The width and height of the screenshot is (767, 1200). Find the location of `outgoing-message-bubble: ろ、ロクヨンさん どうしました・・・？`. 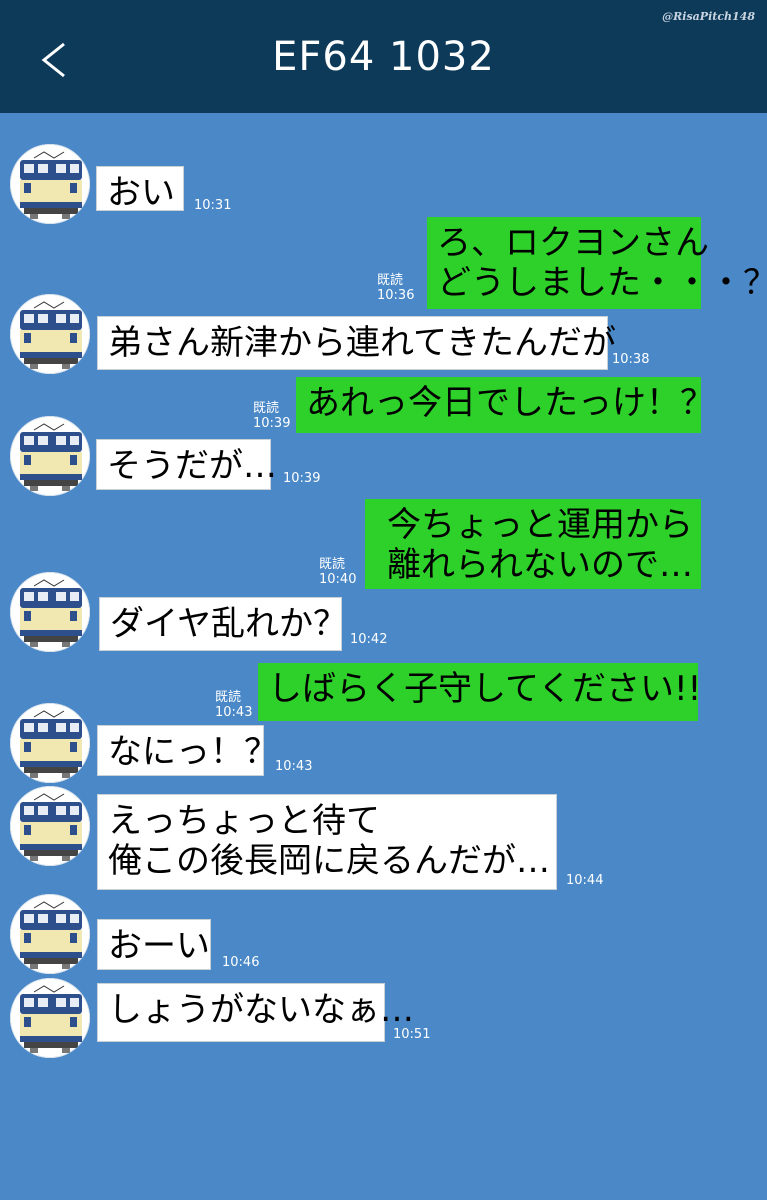

outgoing-message-bubble: ろ、ロクヨンさん どうしました・・・？ is located at coordinates (597, 263).